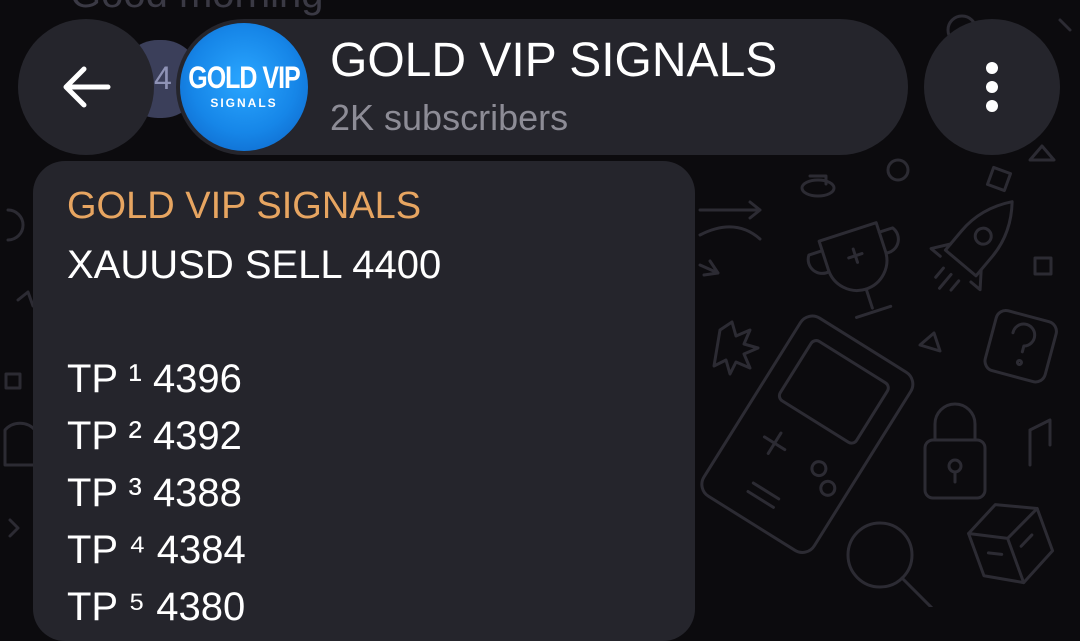  Describe the element at coordinates (244, 206) in the screenshot. I see `message-sender: GOLD VIP SIGNALS` at that location.